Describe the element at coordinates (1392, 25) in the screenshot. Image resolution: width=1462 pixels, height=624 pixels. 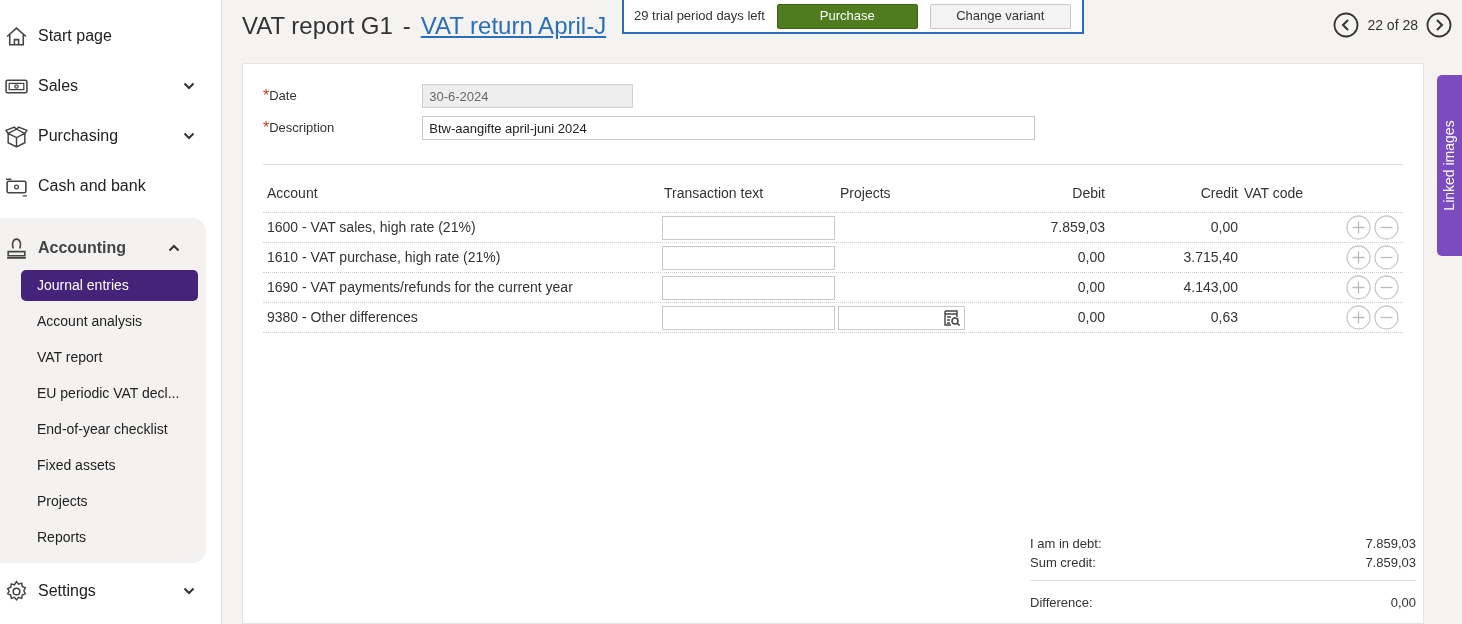
I see `pager-text: 22 of 28` at that location.